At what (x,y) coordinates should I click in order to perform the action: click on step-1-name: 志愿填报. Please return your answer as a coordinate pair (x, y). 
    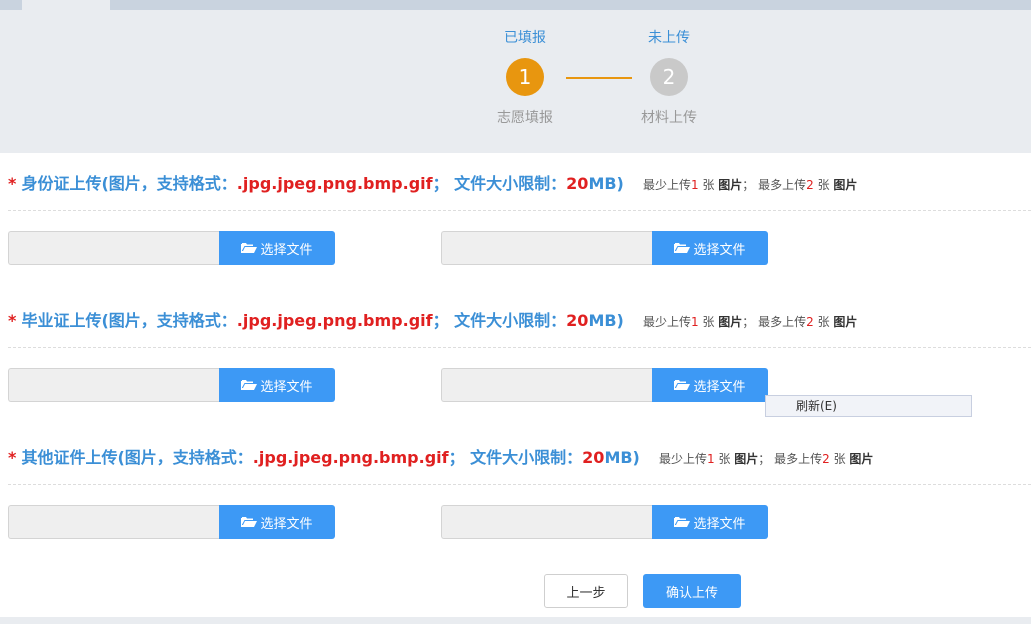
    Looking at the image, I should click on (525, 118).